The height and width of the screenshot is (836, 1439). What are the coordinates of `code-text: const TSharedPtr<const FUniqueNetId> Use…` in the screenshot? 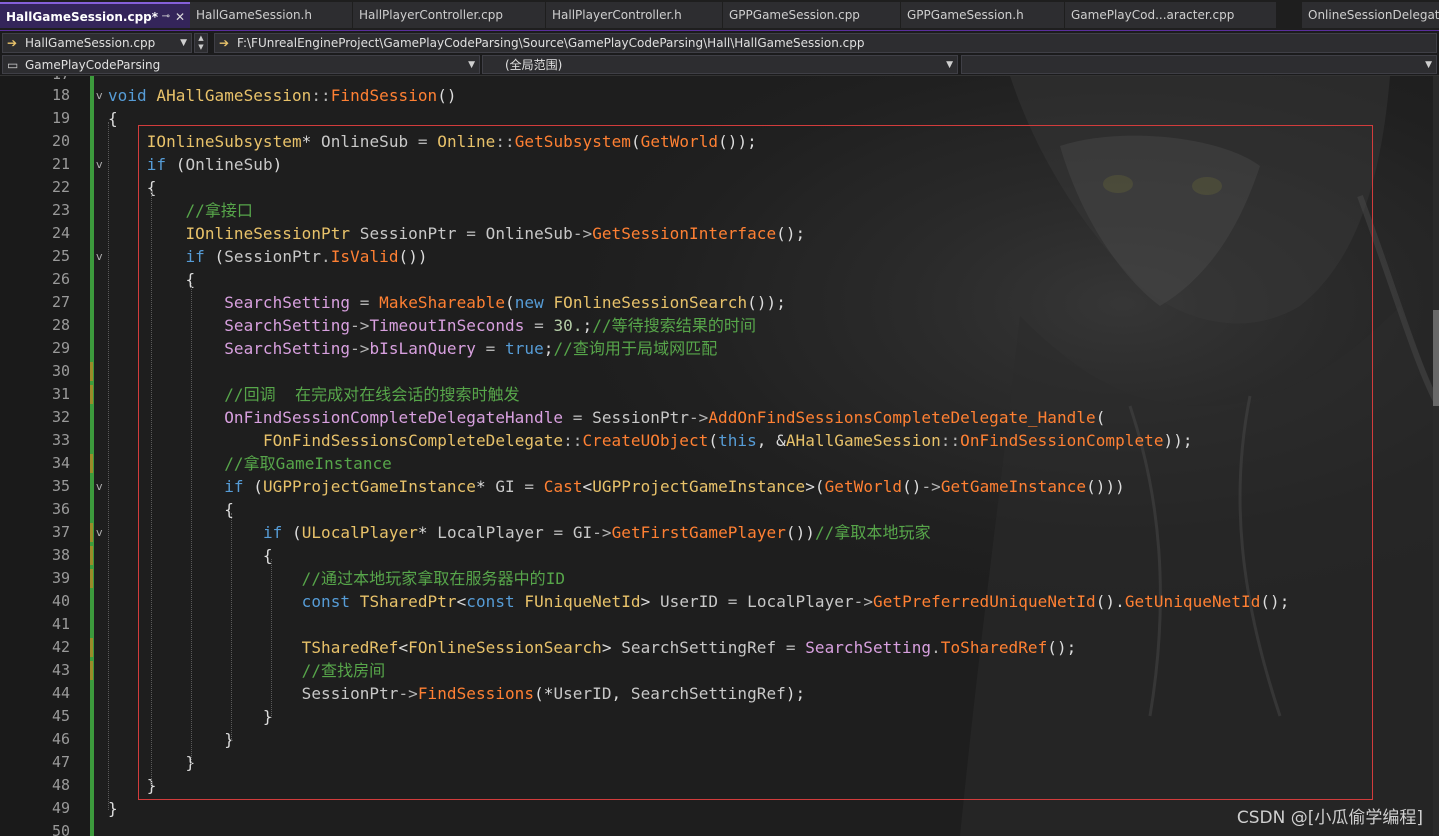 It's located at (699, 601).